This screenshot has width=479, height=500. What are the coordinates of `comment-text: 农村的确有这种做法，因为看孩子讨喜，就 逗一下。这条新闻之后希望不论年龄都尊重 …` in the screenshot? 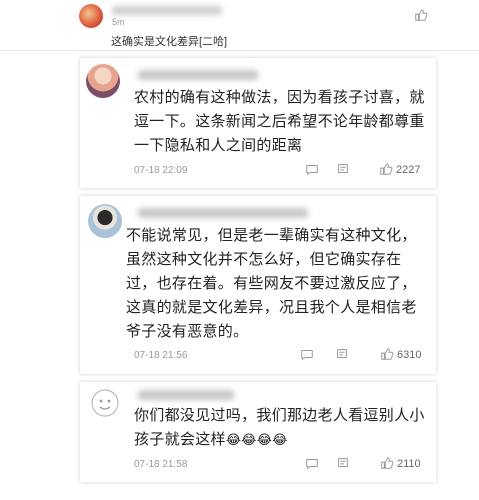 It's located at (279, 121).